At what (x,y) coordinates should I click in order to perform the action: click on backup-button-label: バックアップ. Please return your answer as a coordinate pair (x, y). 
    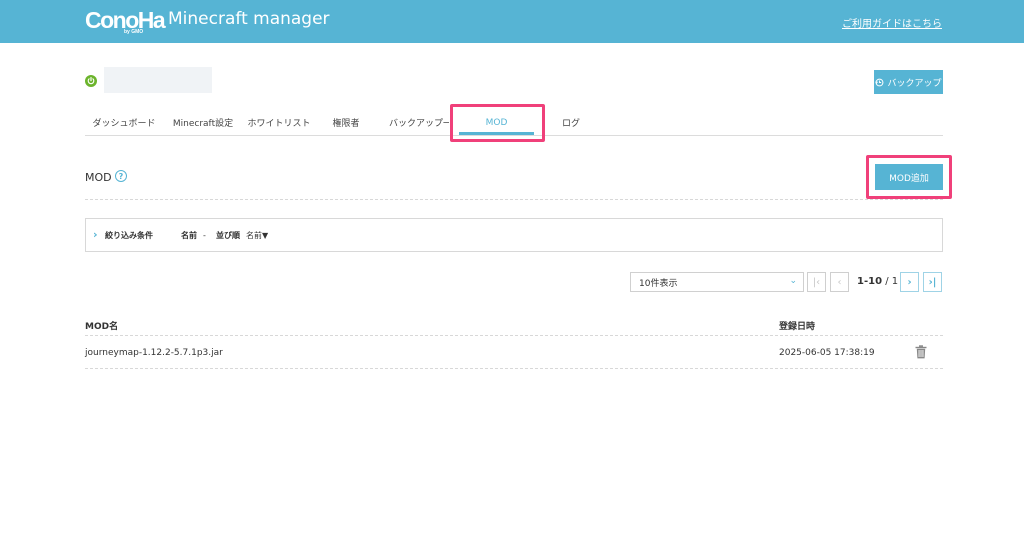
    Looking at the image, I should click on (914, 83).